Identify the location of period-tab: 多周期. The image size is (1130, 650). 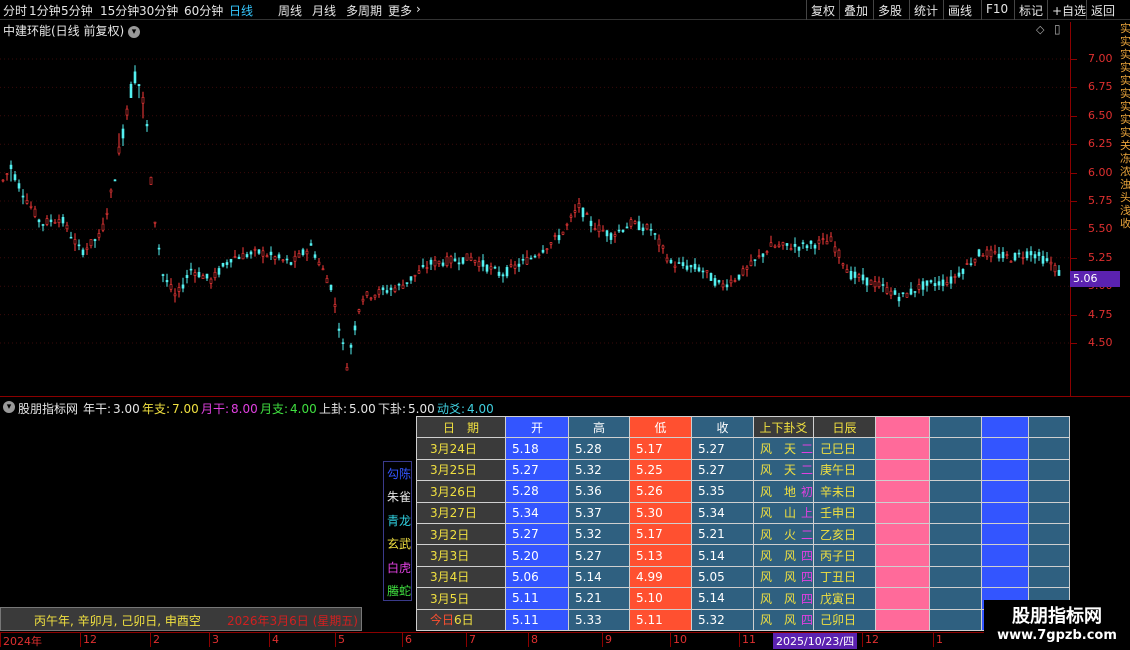
(364, 10).